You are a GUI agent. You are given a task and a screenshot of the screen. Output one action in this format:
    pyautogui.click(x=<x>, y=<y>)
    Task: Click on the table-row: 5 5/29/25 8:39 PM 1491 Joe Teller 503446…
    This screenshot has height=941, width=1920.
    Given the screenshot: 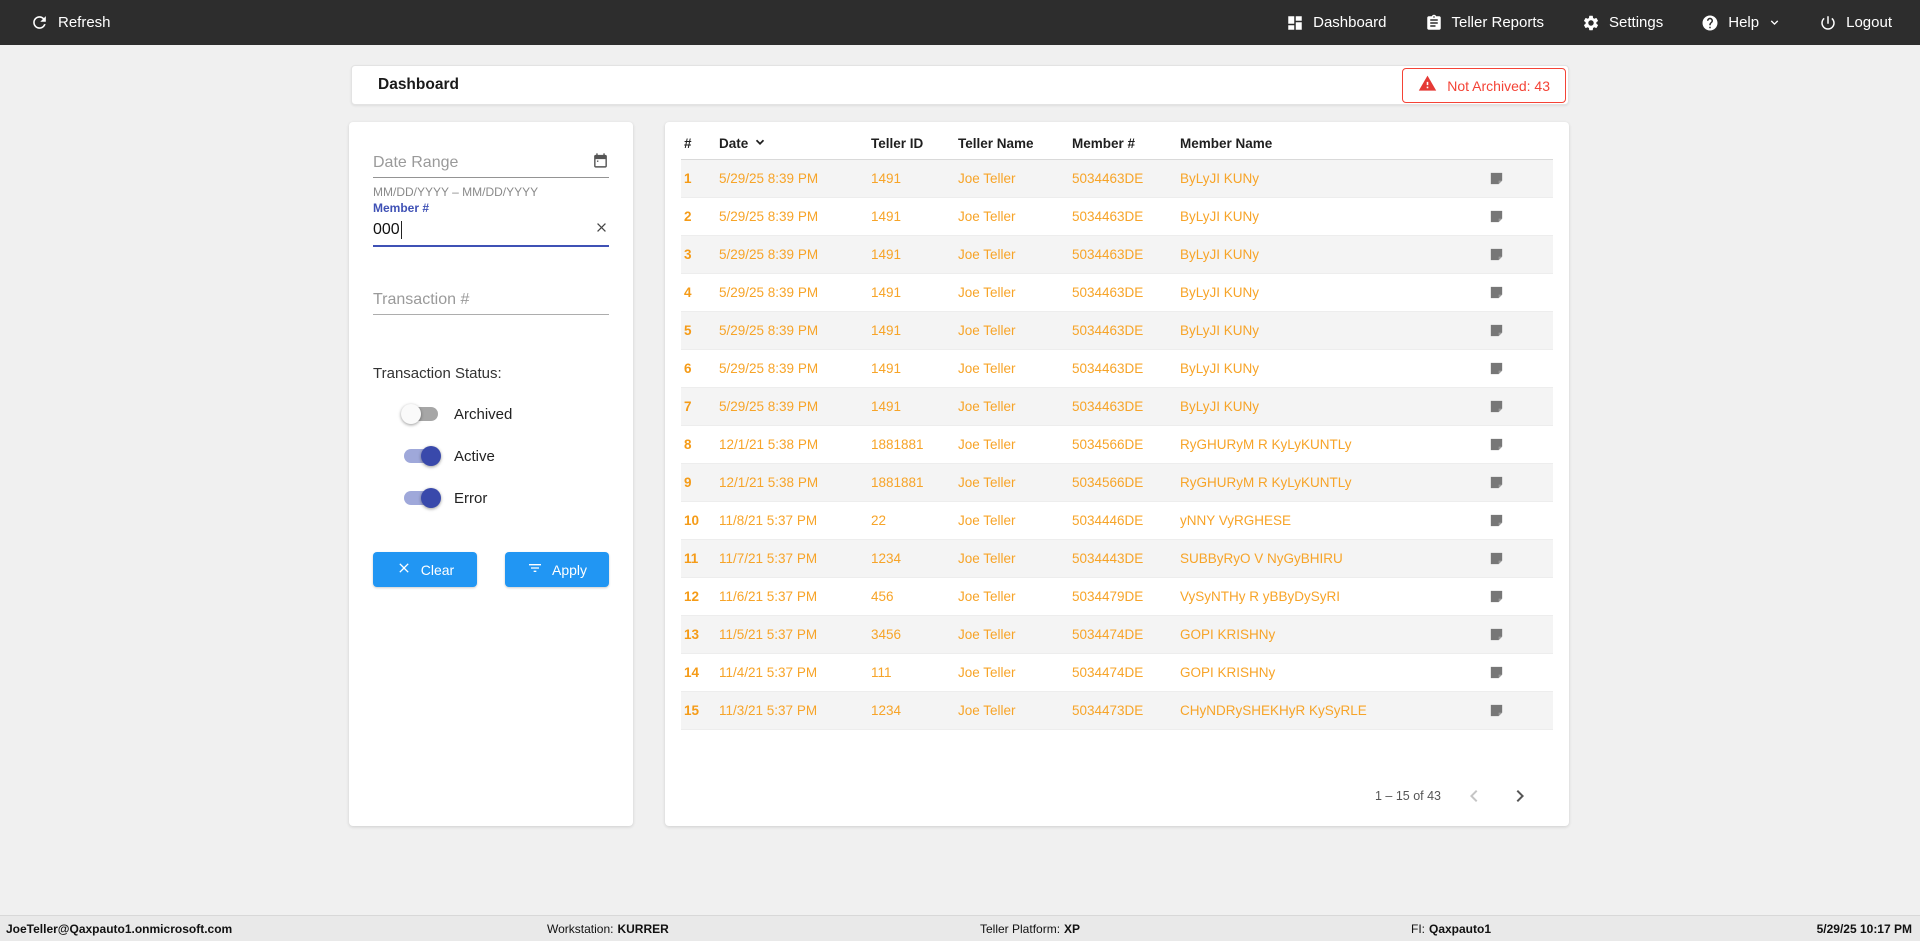 What is the action you would take?
    pyautogui.click(x=1117, y=331)
    